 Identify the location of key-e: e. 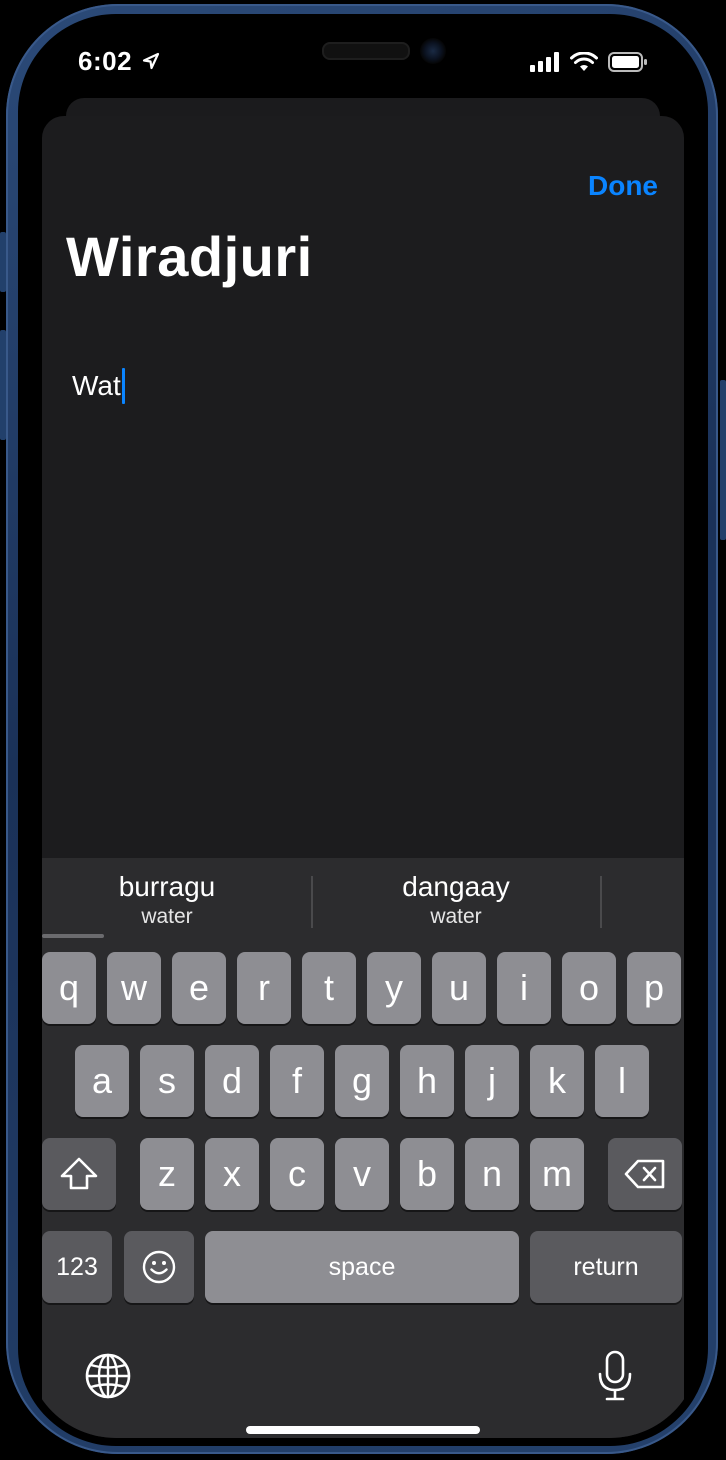
(199, 988).